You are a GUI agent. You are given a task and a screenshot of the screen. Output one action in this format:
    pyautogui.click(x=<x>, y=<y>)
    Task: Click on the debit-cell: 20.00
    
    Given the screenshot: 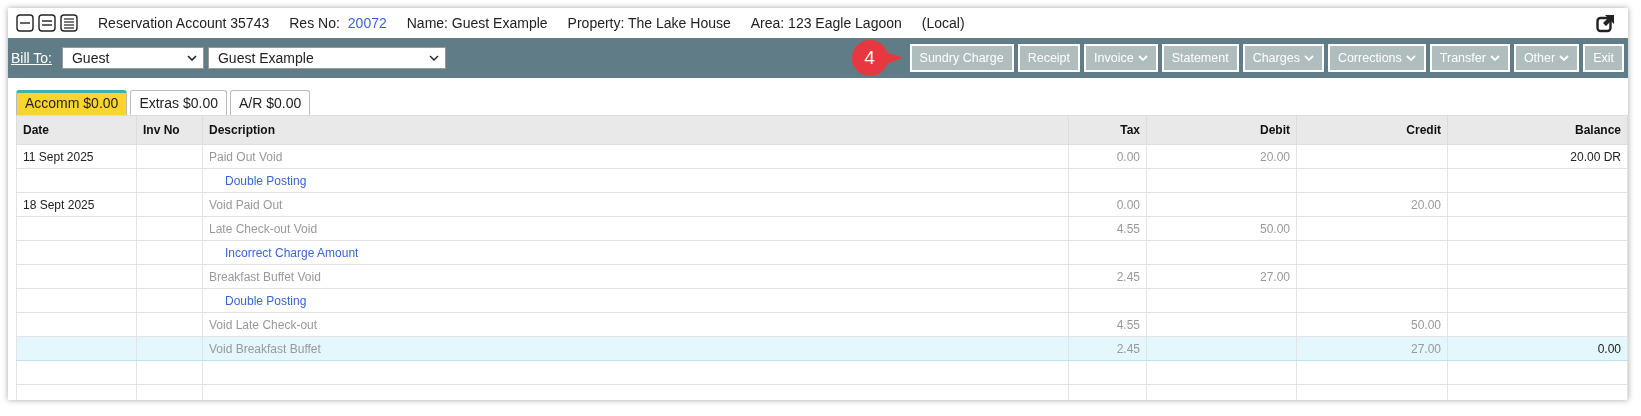 What is the action you would take?
    pyautogui.click(x=1274, y=156)
    